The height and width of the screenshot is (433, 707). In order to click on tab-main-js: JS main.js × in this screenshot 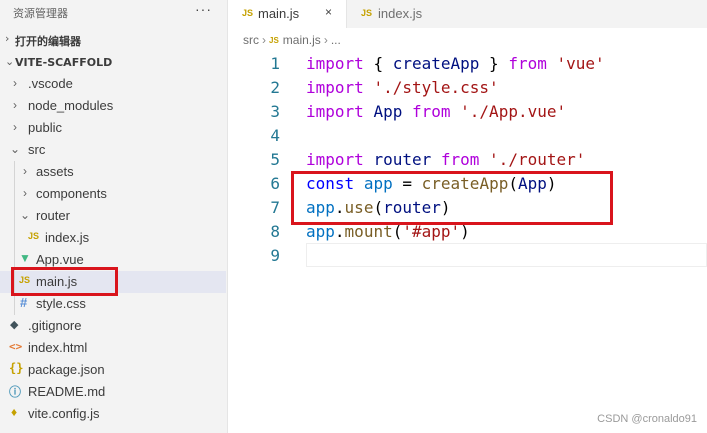, I will do `click(287, 14)`.